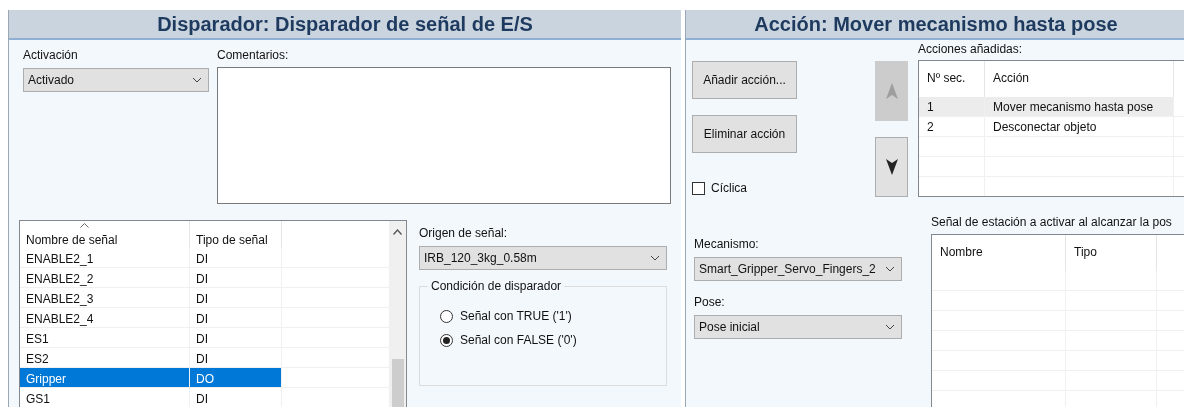 This screenshot has height=417, width=1184. Describe the element at coordinates (116, 80) in the screenshot. I see `activation-dropdown: Activado` at that location.